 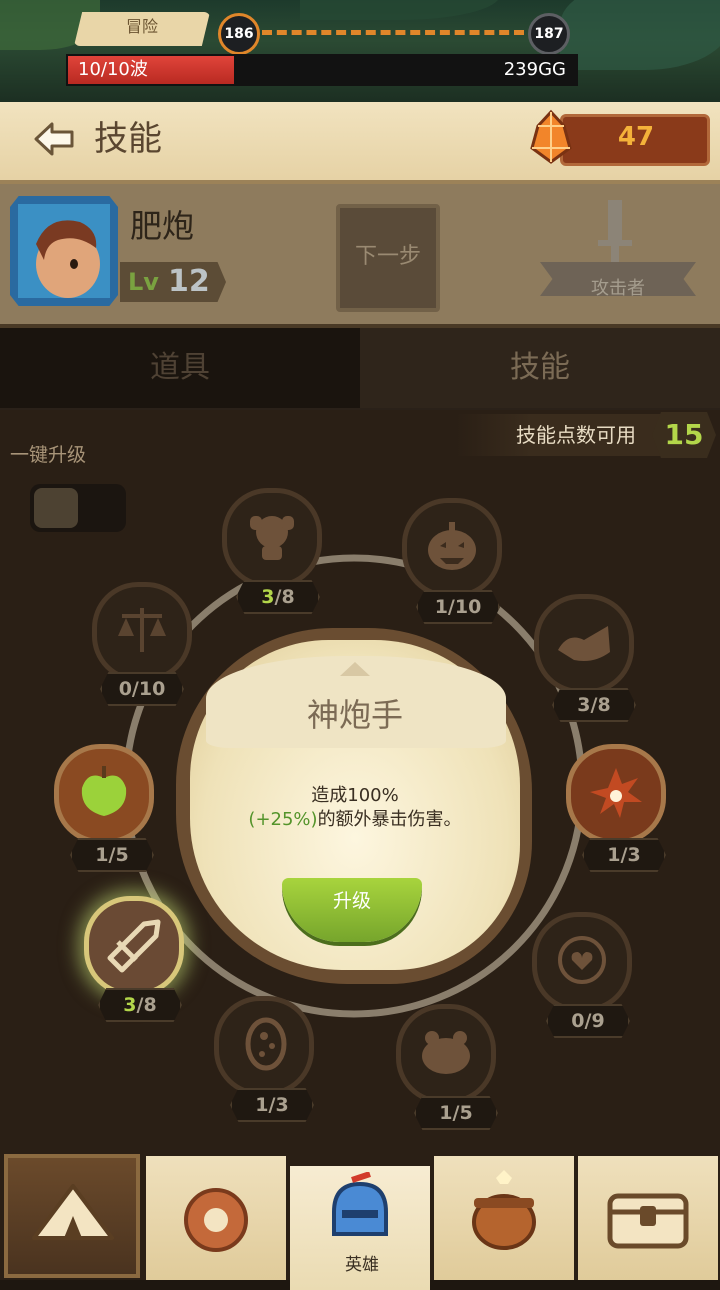 What do you see at coordinates (389, 819) in the screenshot?
I see `skill-desc-tail: 的额外暴击伤害。` at bounding box center [389, 819].